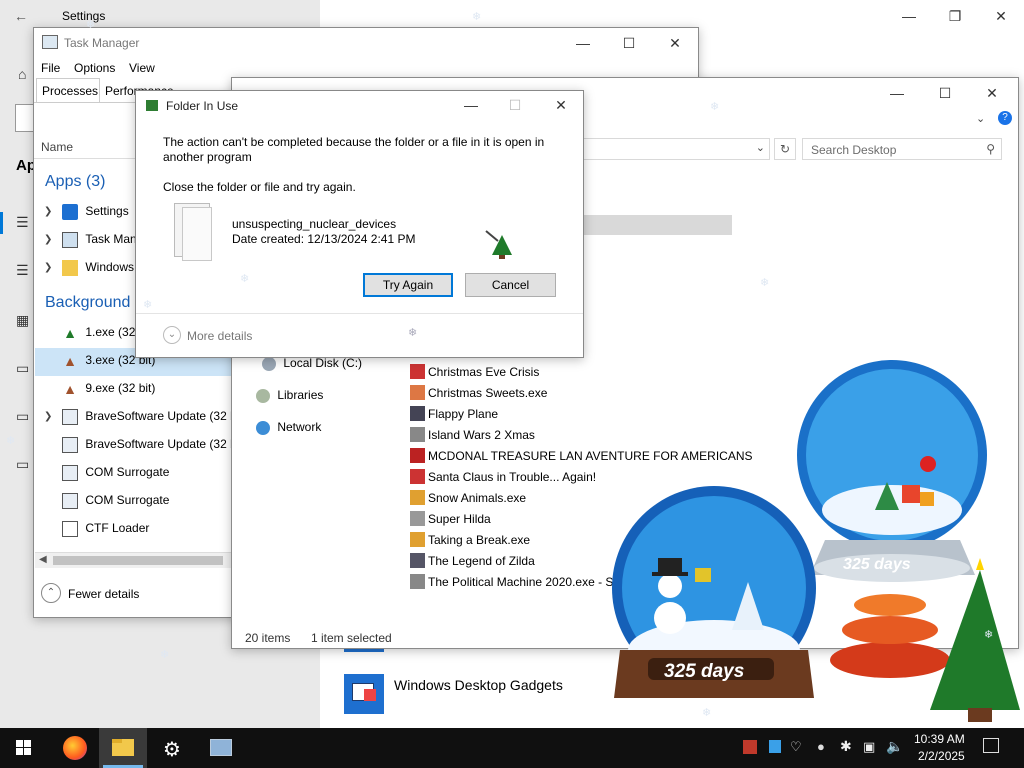 Image resolution: width=1024 pixels, height=768 pixels. I want to click on settings-maximize-button: ❐, so click(955, 16).